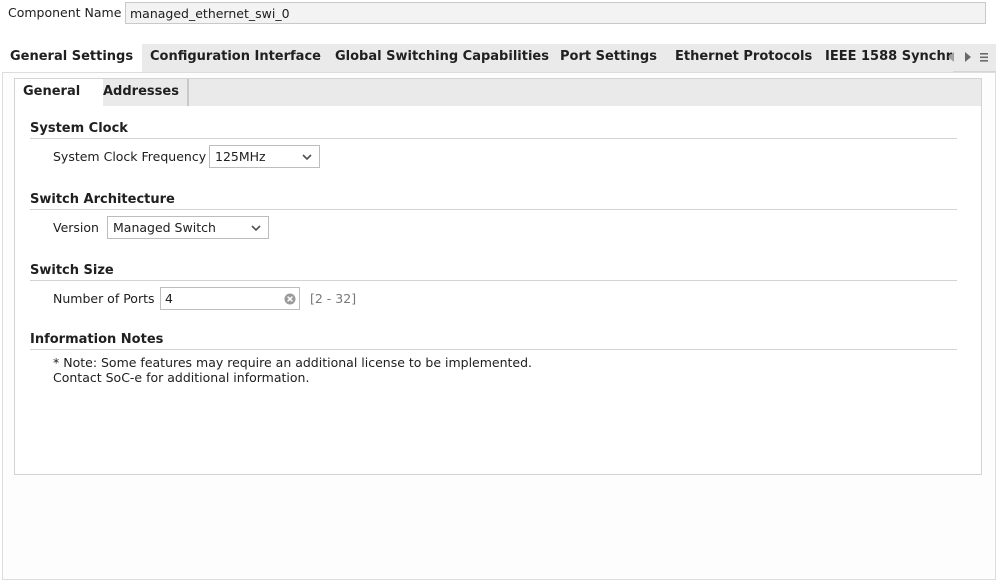 This screenshot has height=584, width=1000. Describe the element at coordinates (230, 298) in the screenshot. I see `number-of-ports-input: 4` at that location.